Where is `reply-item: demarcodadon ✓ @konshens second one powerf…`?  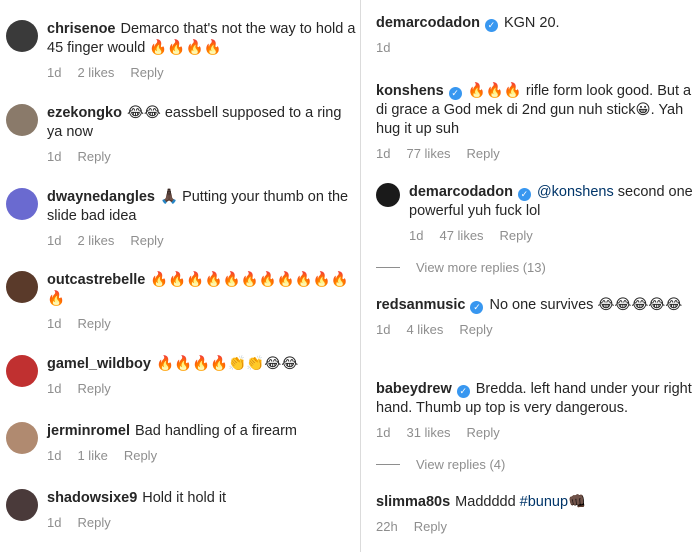
reply-item: demarcodadon ✓ @konshens second one powerf… is located at coordinates (537, 213).